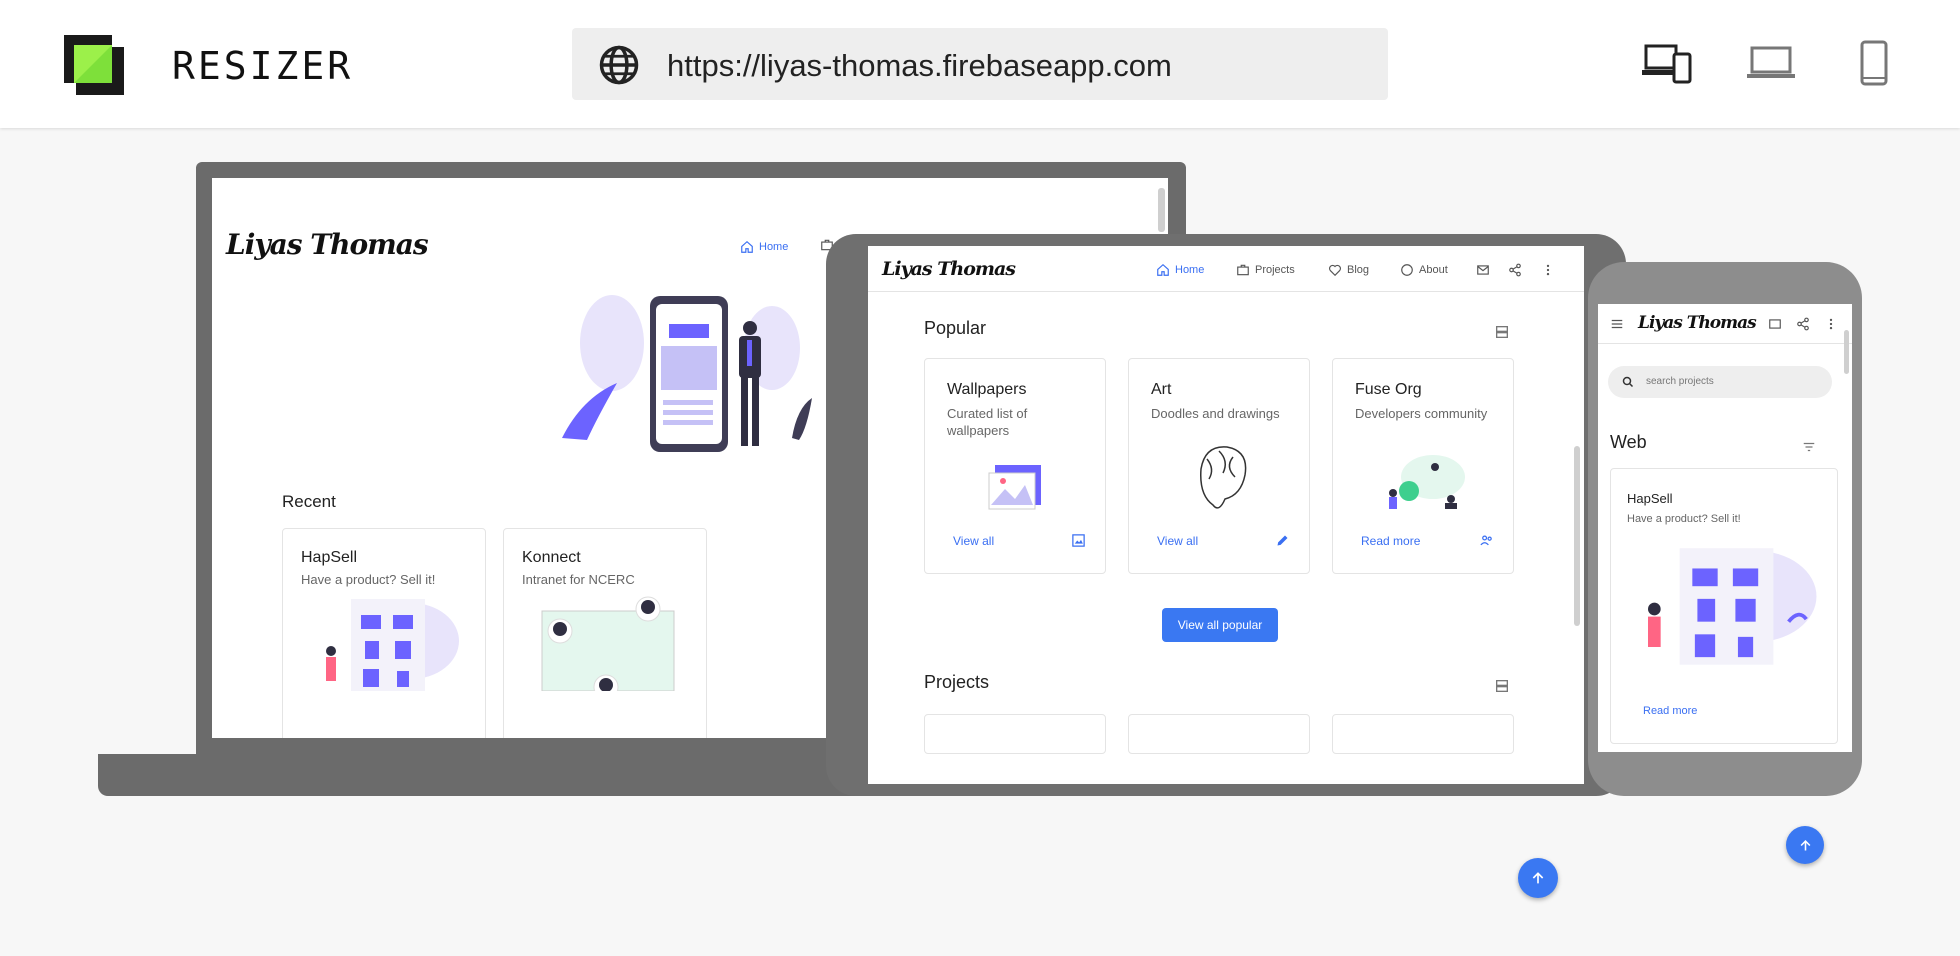 The image size is (1960, 956). Describe the element at coordinates (1243, 270) in the screenshot. I see `briefcase-icon` at that location.